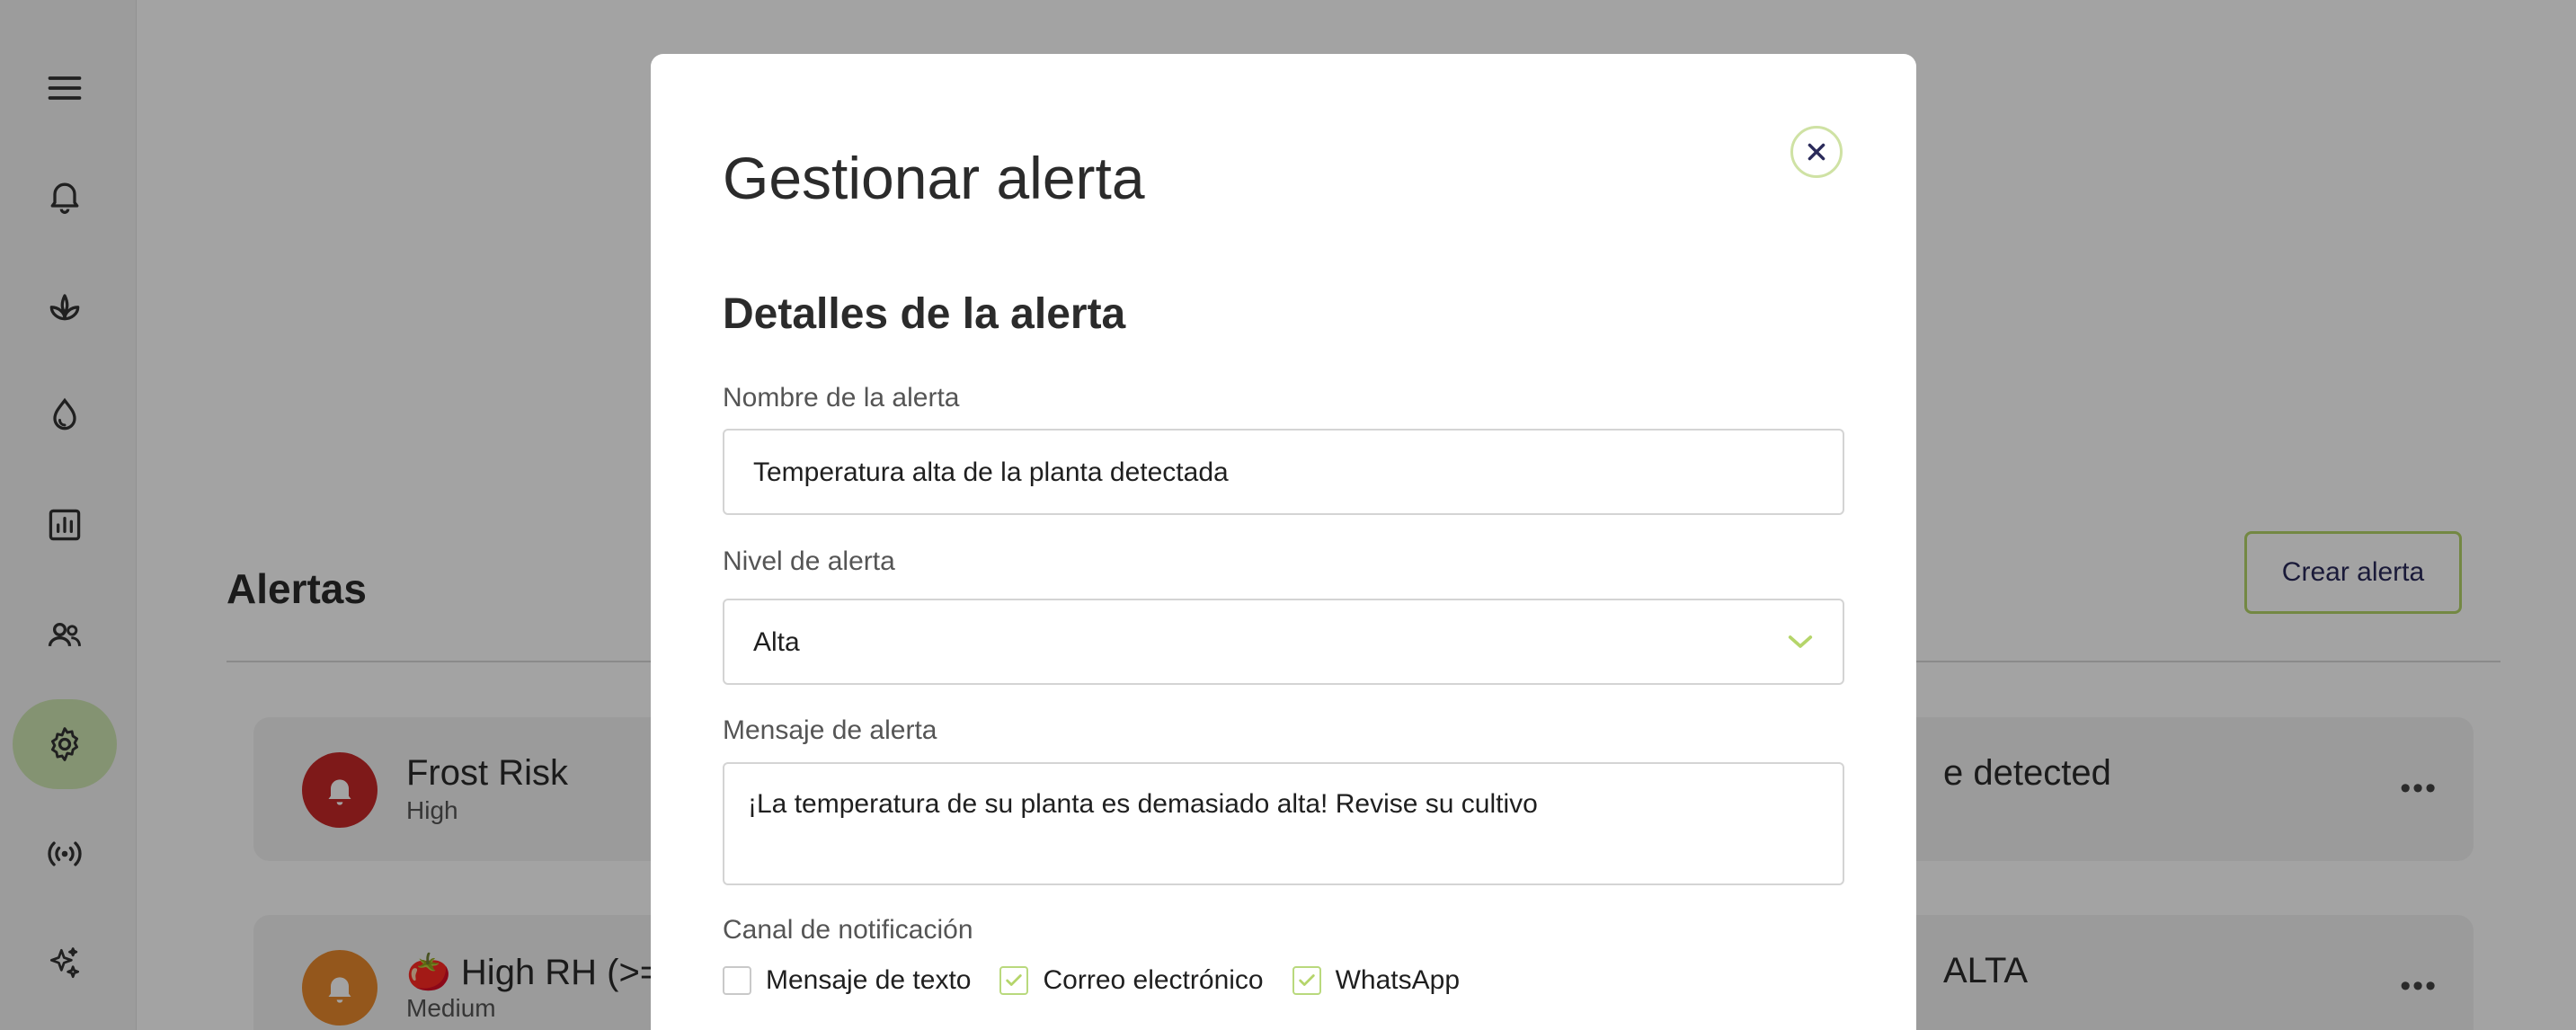  Describe the element at coordinates (991, 472) in the screenshot. I see `alert-name-value: Temperatura alta de la planta detectada` at that location.